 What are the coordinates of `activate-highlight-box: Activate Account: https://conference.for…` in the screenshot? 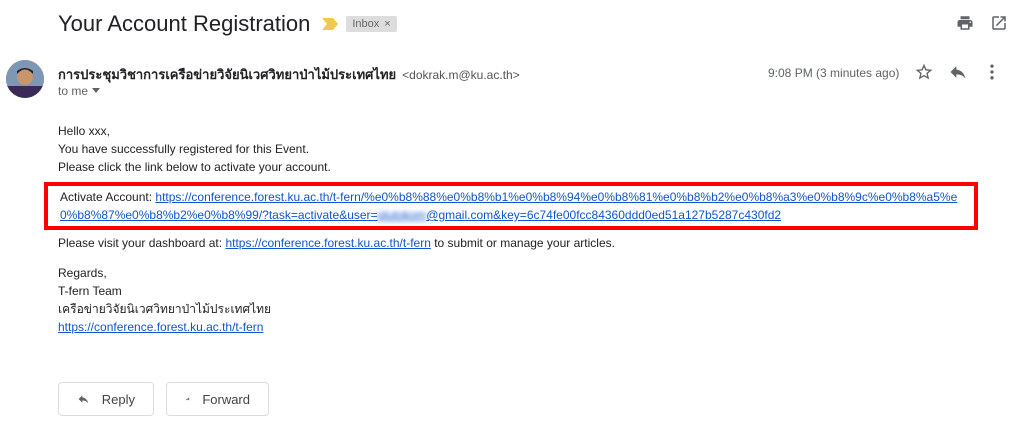 It's located at (511, 206).